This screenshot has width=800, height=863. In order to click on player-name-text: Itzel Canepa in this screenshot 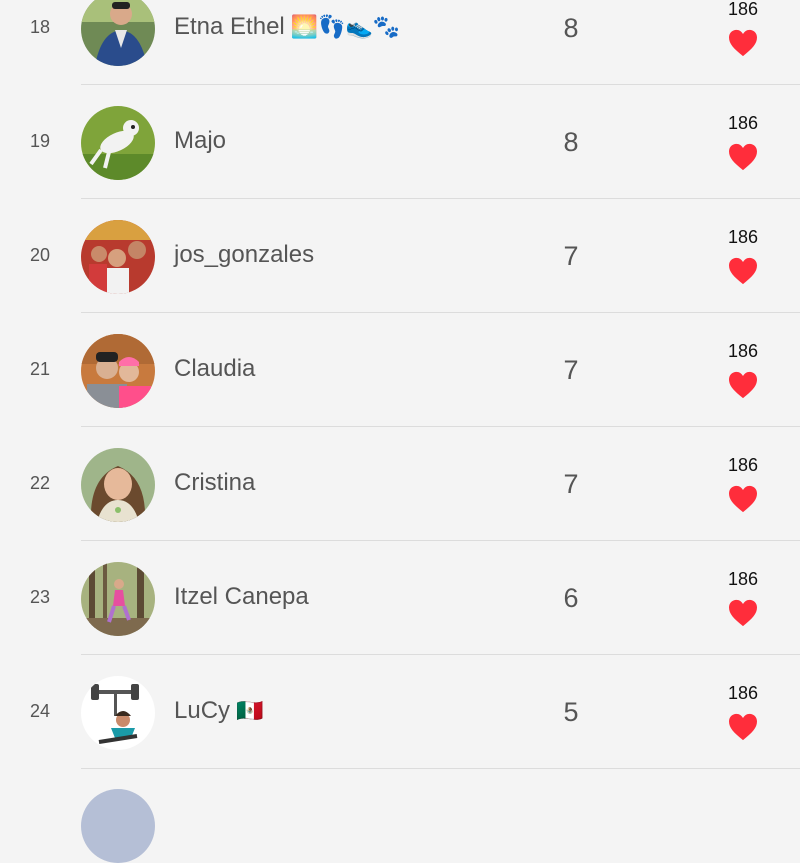, I will do `click(241, 596)`.